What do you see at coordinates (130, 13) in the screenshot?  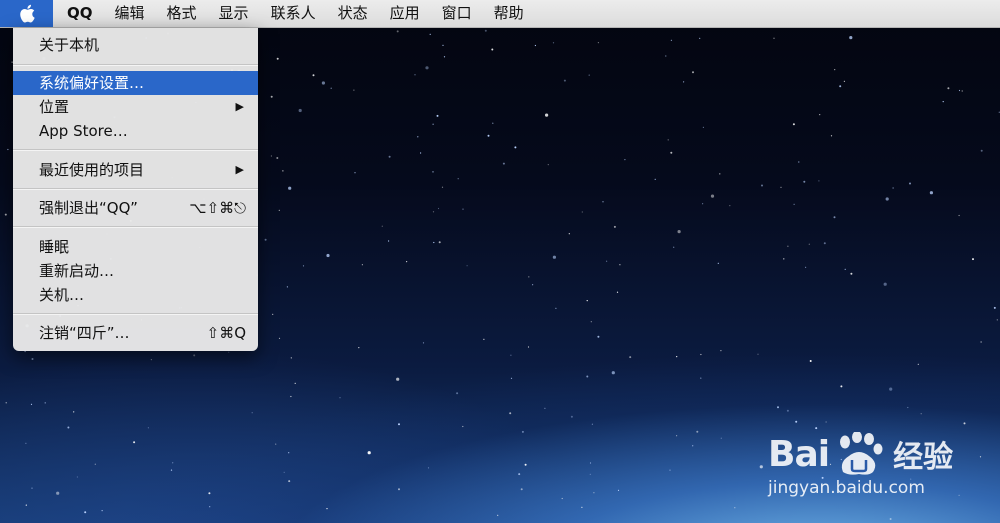 I see `menubar-item-edit: 编辑` at bounding box center [130, 13].